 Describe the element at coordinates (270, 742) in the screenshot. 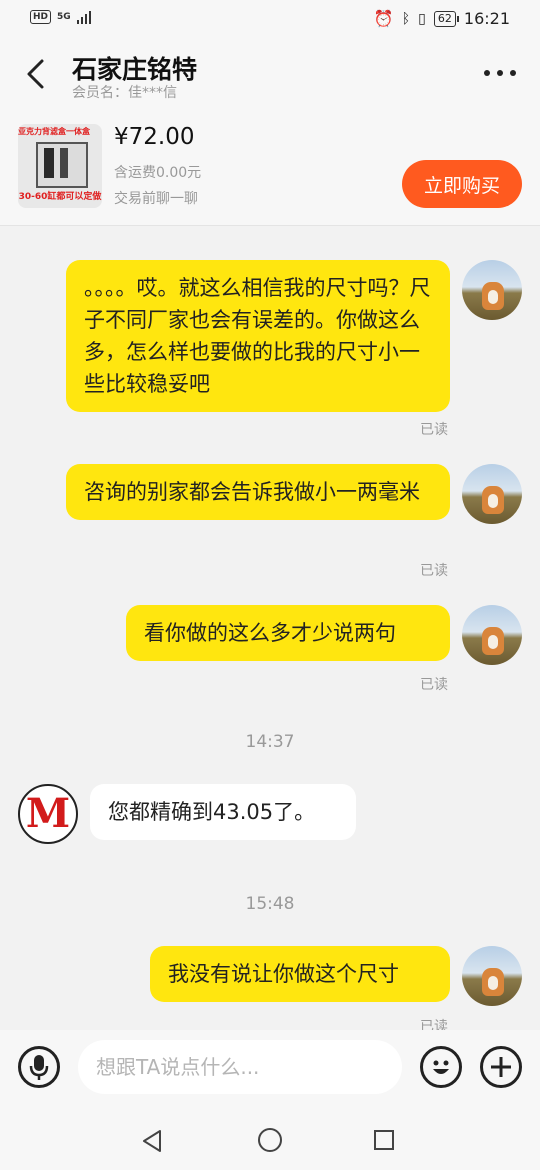

I see `timestamp: 14:37` at that location.